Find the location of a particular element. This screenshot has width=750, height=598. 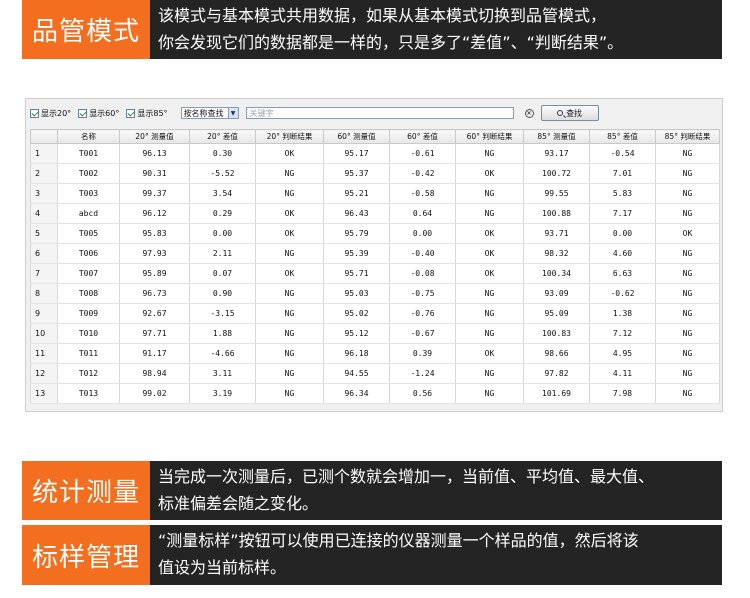

table-cell: 95.89 is located at coordinates (154, 273).